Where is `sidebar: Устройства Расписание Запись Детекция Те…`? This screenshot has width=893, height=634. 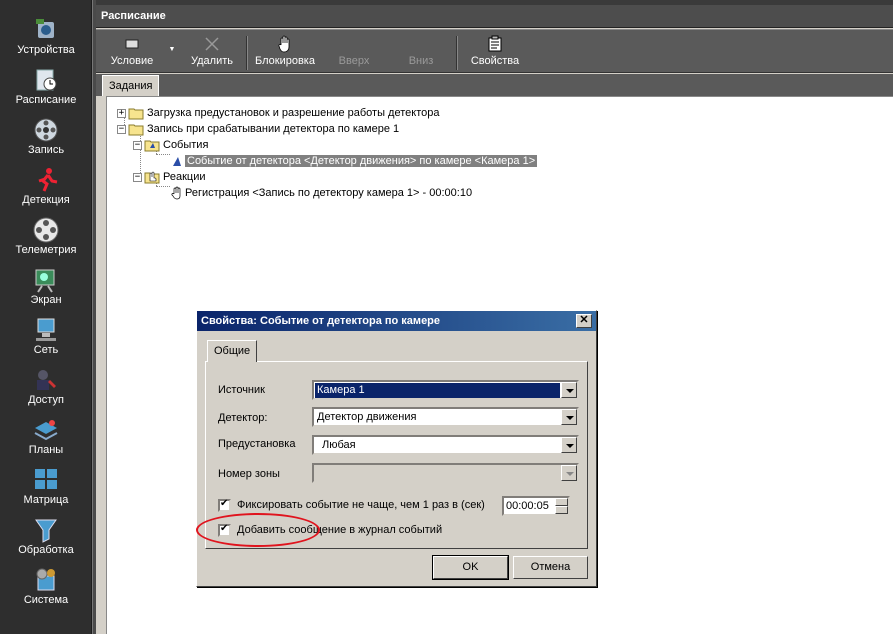 sidebar: Устройства Расписание Запись Детекция Те… is located at coordinates (46, 317).